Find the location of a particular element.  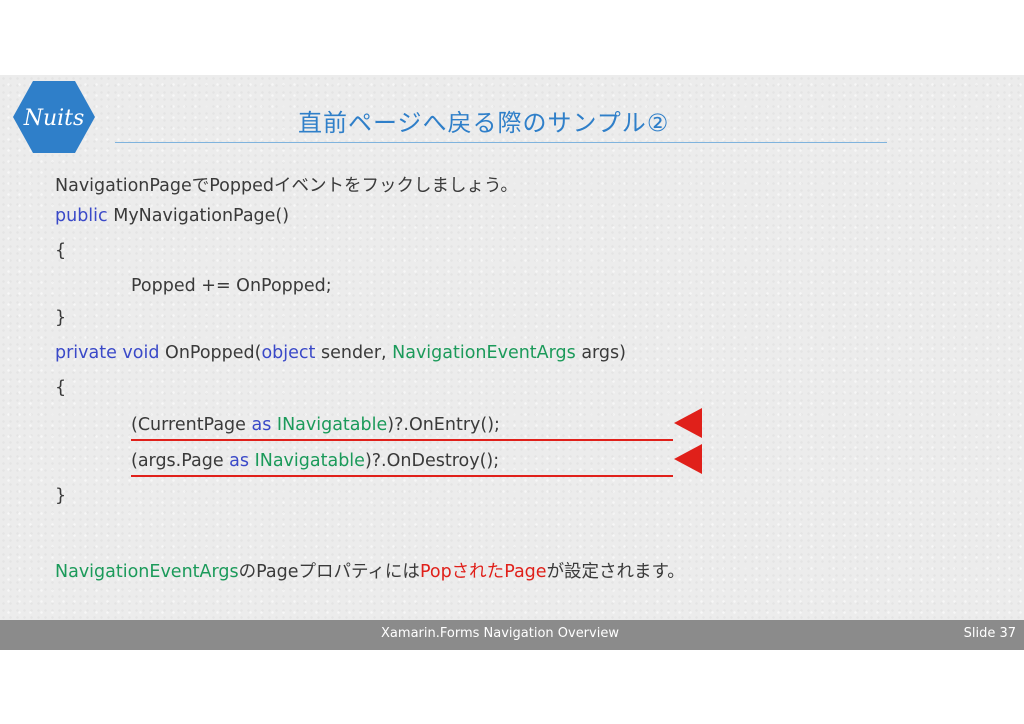

note-part: が設定されます。 is located at coordinates (615, 572).